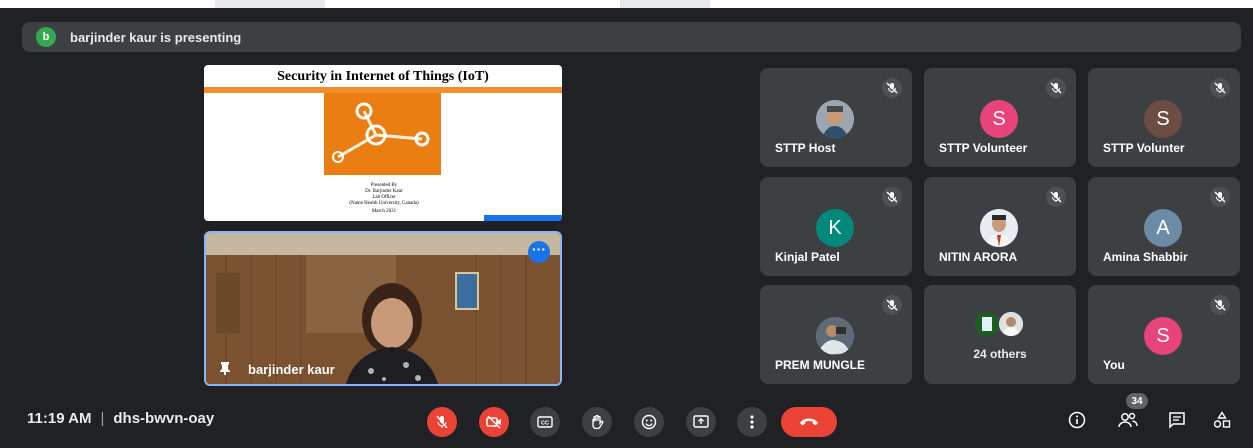  What do you see at coordinates (291, 369) in the screenshot?
I see `presenter-name: barjinder kaur` at bounding box center [291, 369].